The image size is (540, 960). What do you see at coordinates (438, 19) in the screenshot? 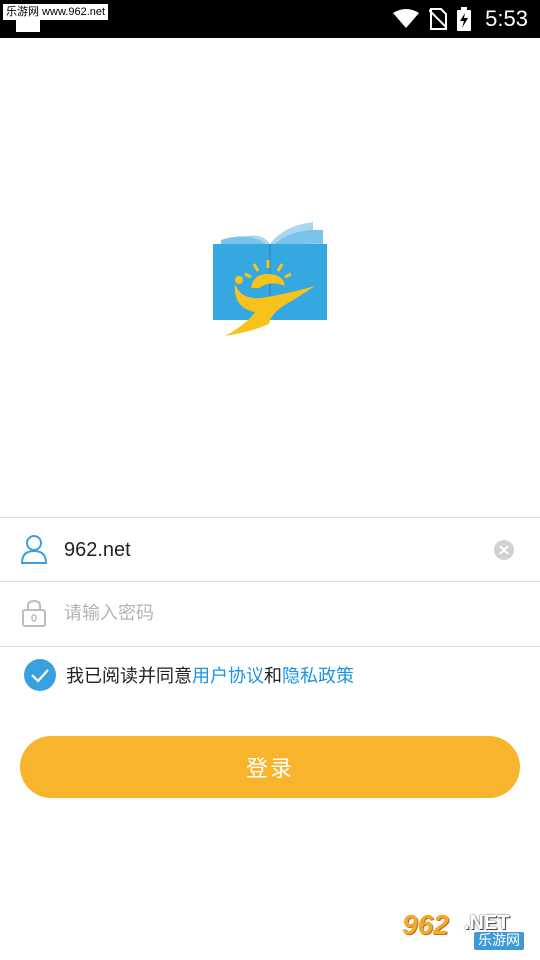
I see `no-sim-icon` at bounding box center [438, 19].